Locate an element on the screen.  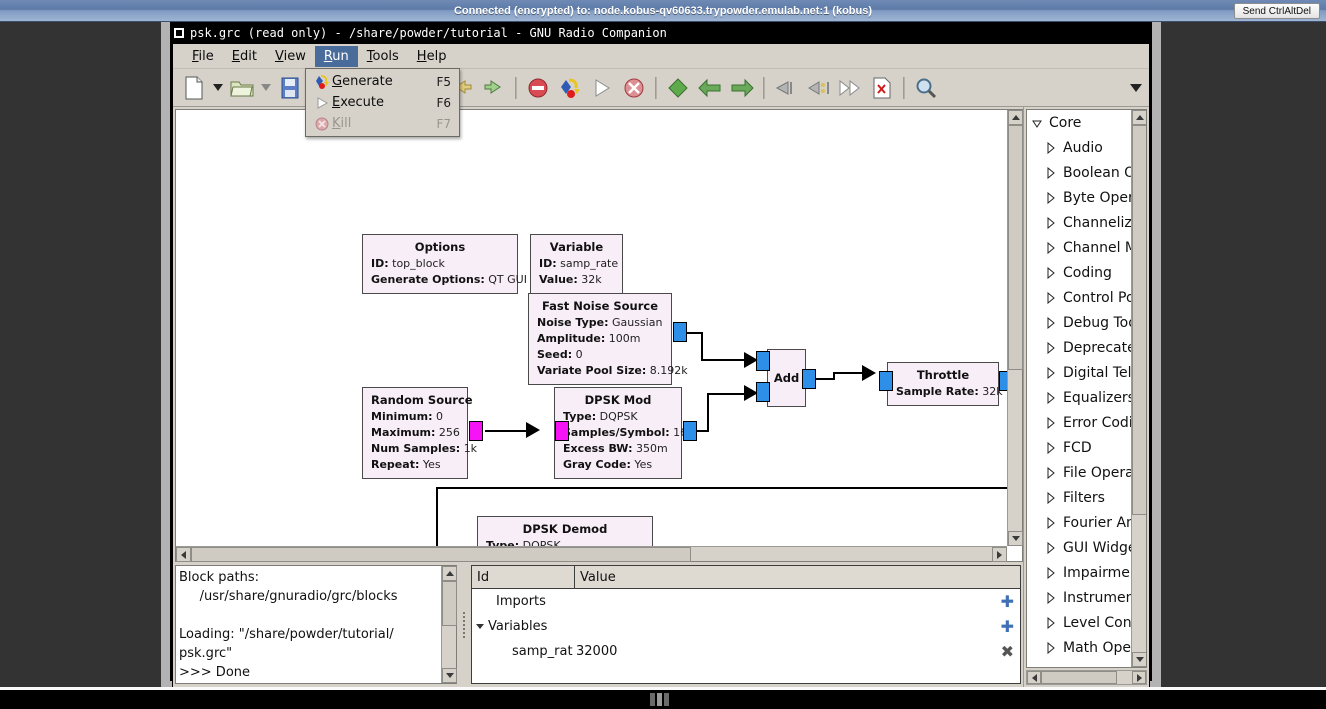
table-row: Variables ✚ is located at coordinates (746, 626).